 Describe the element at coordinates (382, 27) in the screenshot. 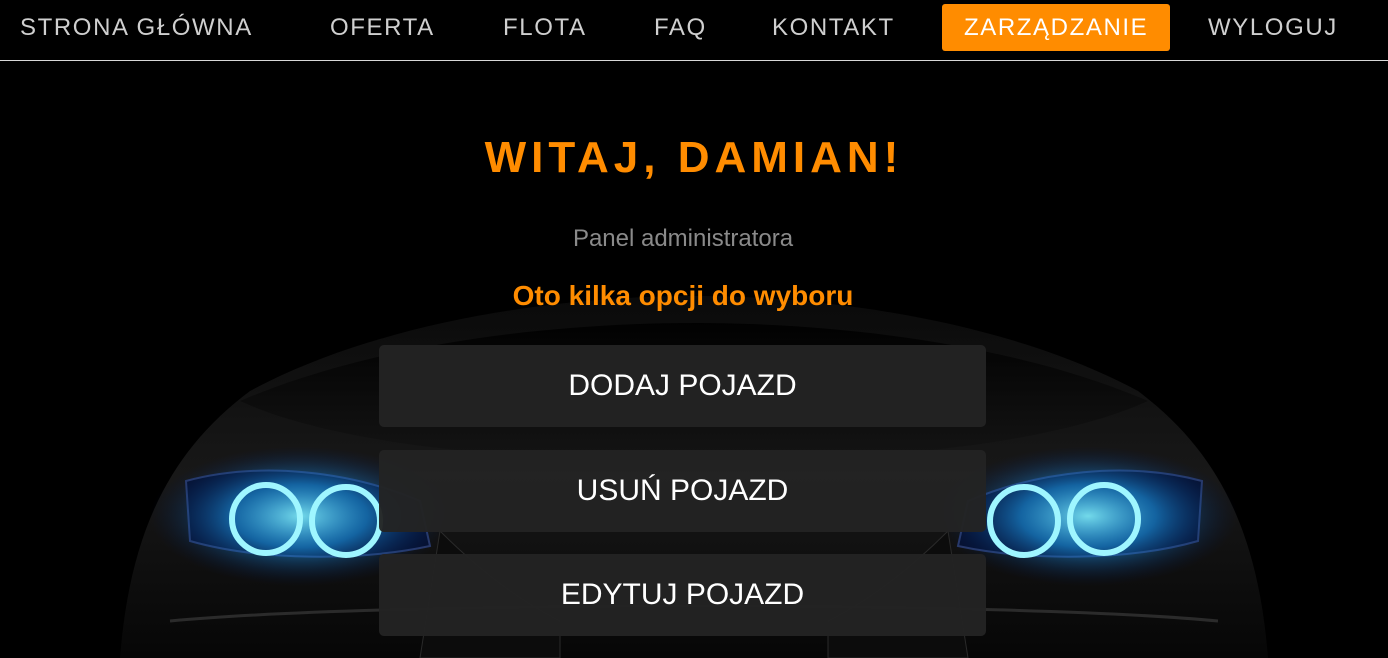

I see `nav-item-offer: OFERTA` at that location.